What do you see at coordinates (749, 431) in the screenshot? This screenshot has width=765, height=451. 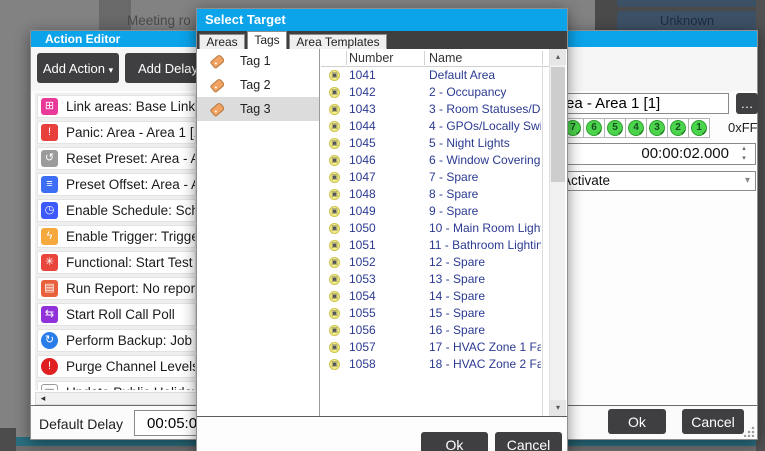 I see `resize-grip-icon` at bounding box center [749, 431].